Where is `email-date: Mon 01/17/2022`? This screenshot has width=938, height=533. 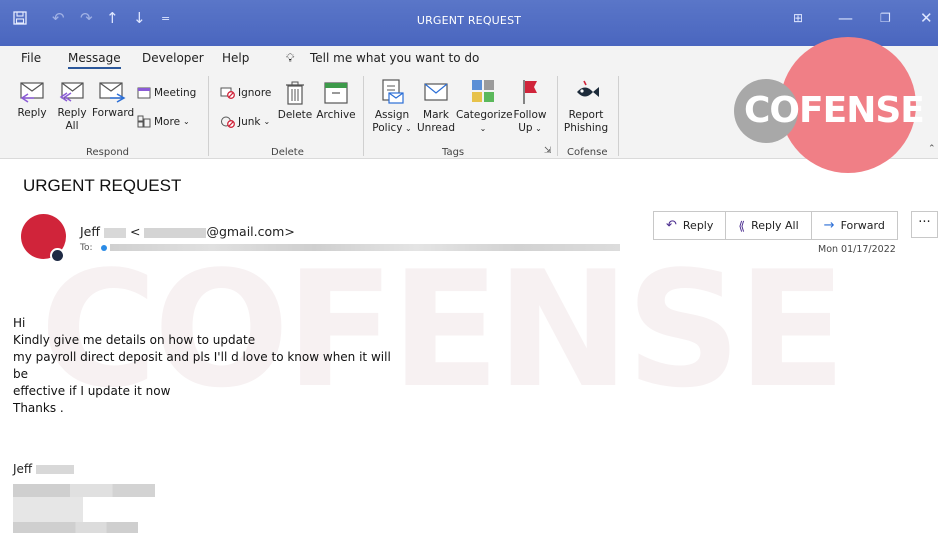 email-date: Mon 01/17/2022 is located at coordinates (857, 249).